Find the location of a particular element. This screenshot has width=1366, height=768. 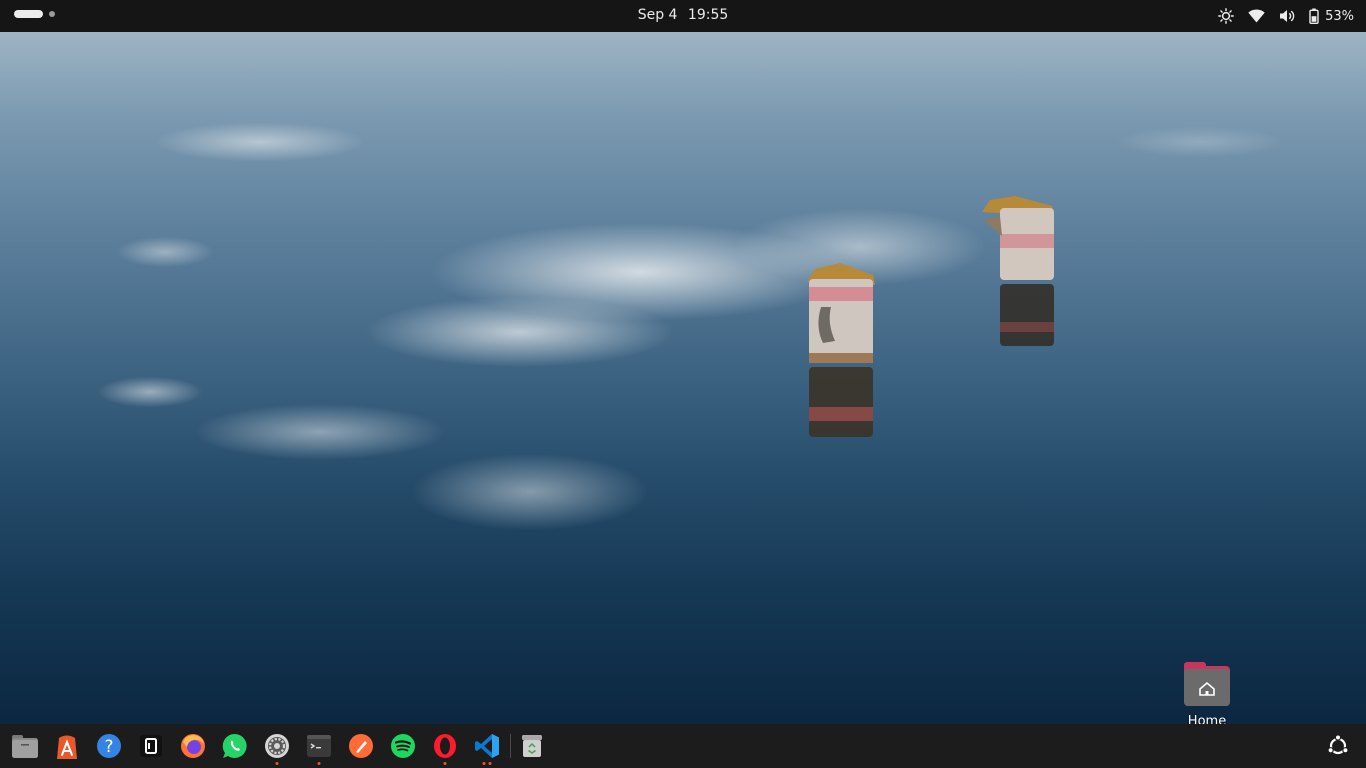

date-time-button: Sep 4 19:55 is located at coordinates (683, 16).